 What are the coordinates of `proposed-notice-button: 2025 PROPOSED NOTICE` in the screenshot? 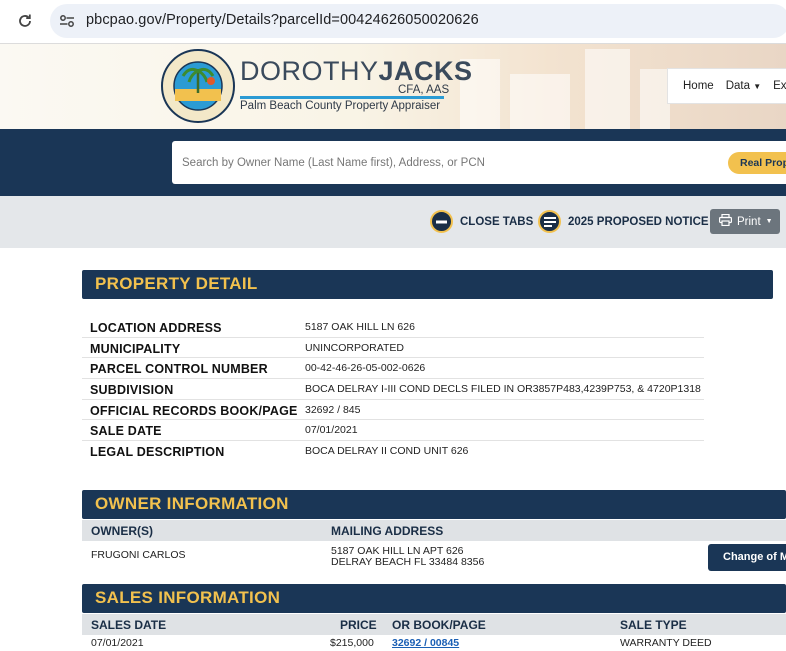 It's located at (623, 221).